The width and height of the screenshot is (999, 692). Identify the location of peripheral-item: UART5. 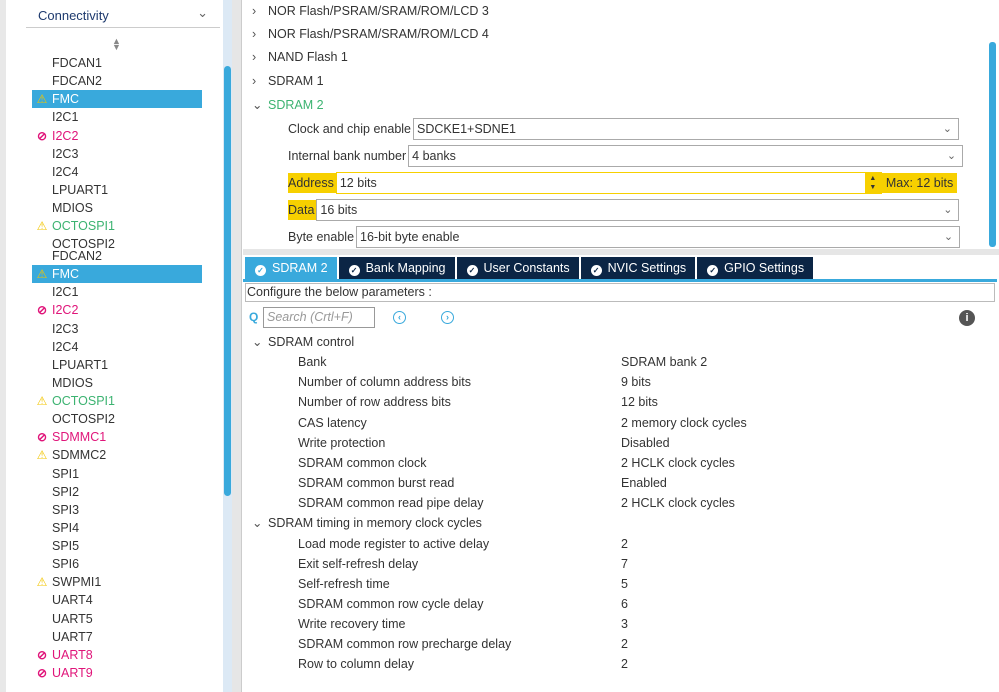
(117, 619).